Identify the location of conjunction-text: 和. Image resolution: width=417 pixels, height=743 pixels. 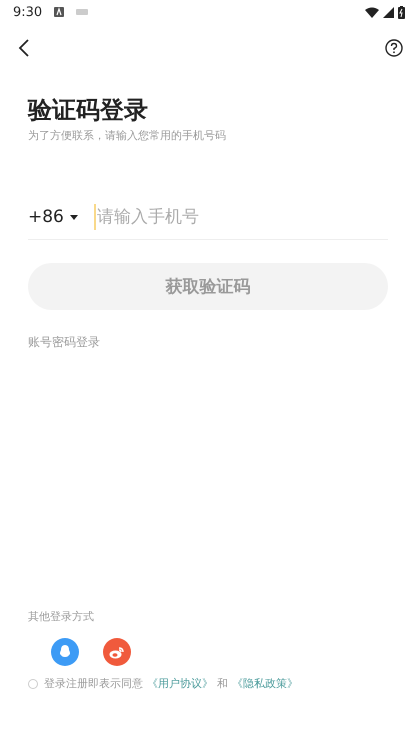
(222, 683).